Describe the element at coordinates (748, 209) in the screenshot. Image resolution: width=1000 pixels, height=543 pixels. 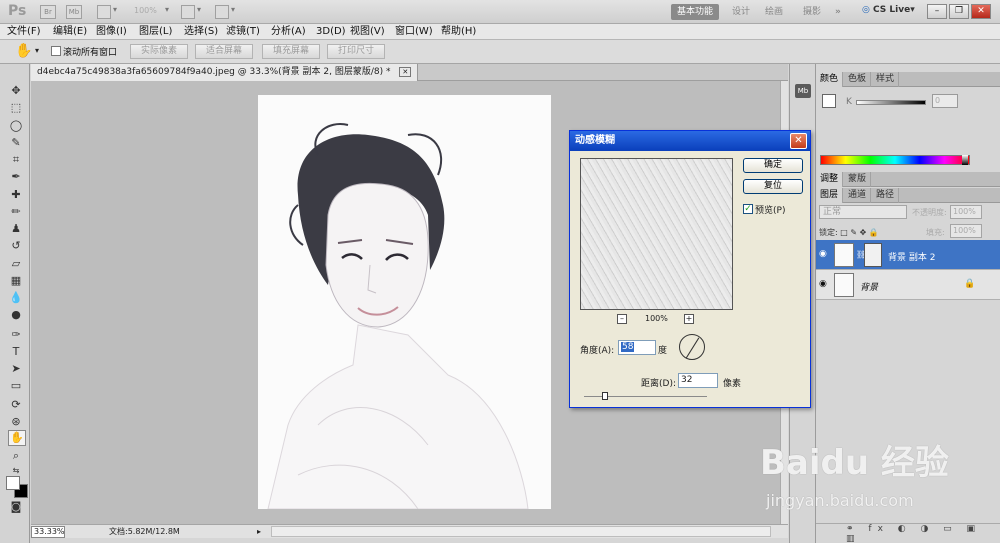
I see `preview-checkbox: ✓` at that location.